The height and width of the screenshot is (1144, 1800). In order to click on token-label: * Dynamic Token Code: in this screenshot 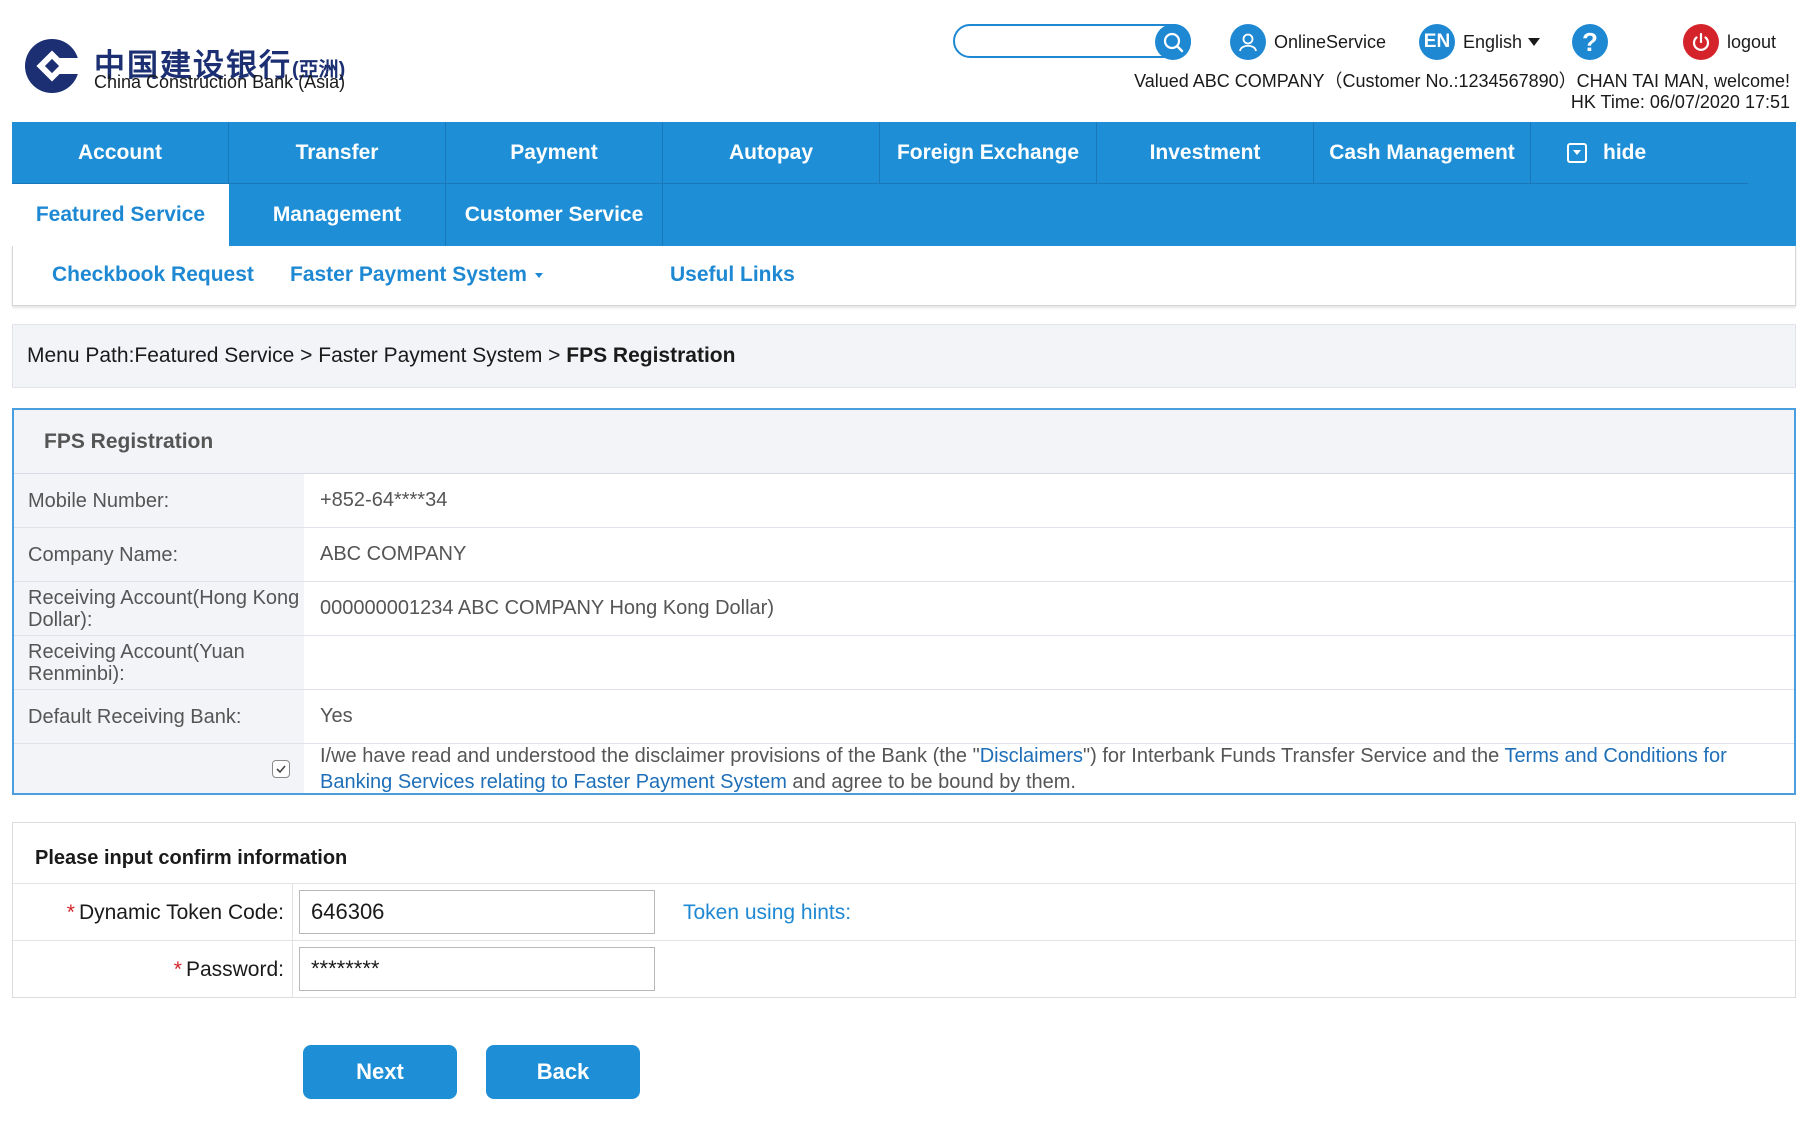, I will do `click(153, 912)`.